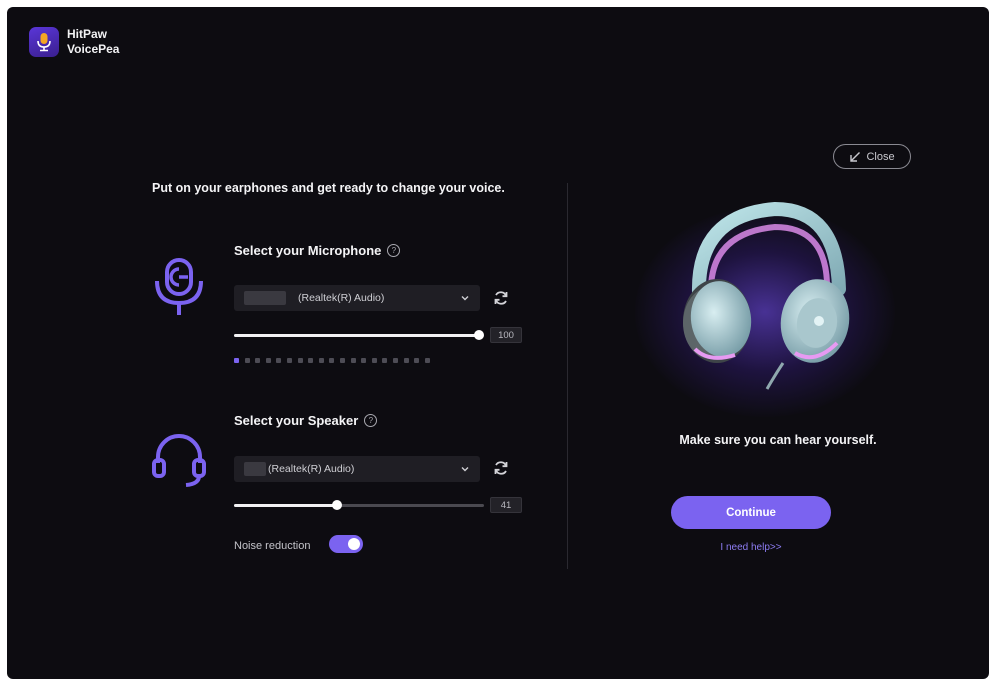 Image resolution: width=994 pixels, height=683 pixels. Describe the element at coordinates (357, 469) in the screenshot. I see `speaker-select: (Realtek(R) Audio)` at that location.